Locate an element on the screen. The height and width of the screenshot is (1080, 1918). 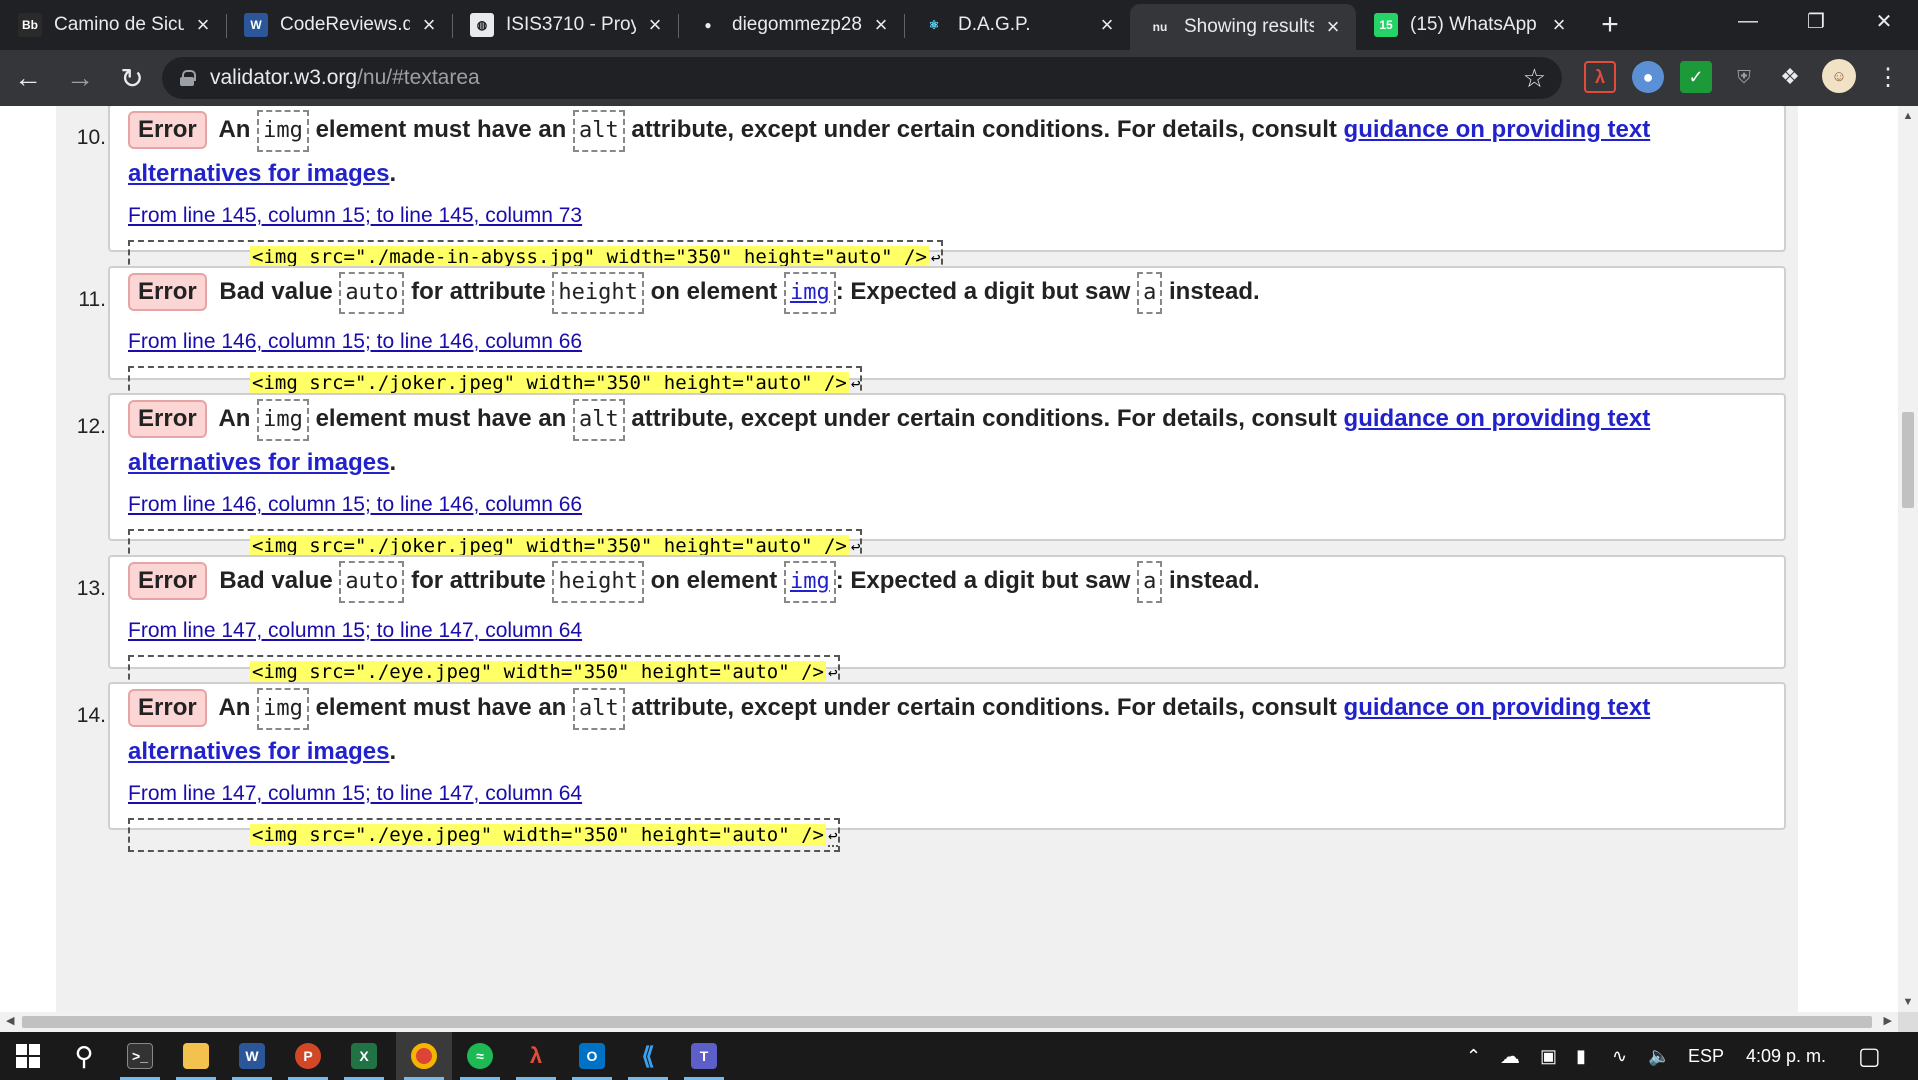
puzzle-extensions-icon: ❖ is located at coordinates (1790, 77).